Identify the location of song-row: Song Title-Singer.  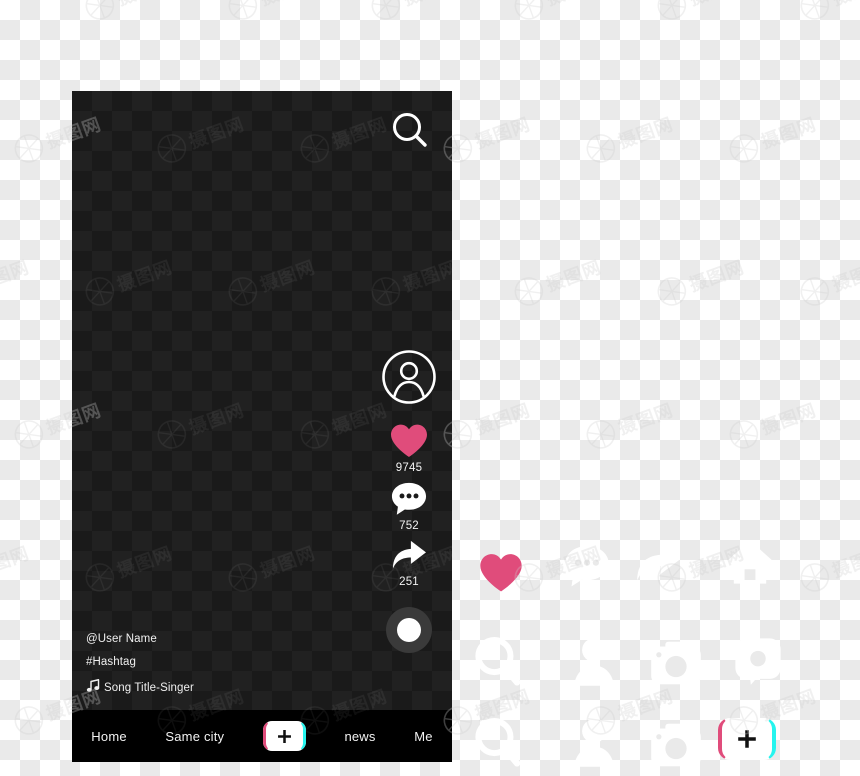
(140, 687).